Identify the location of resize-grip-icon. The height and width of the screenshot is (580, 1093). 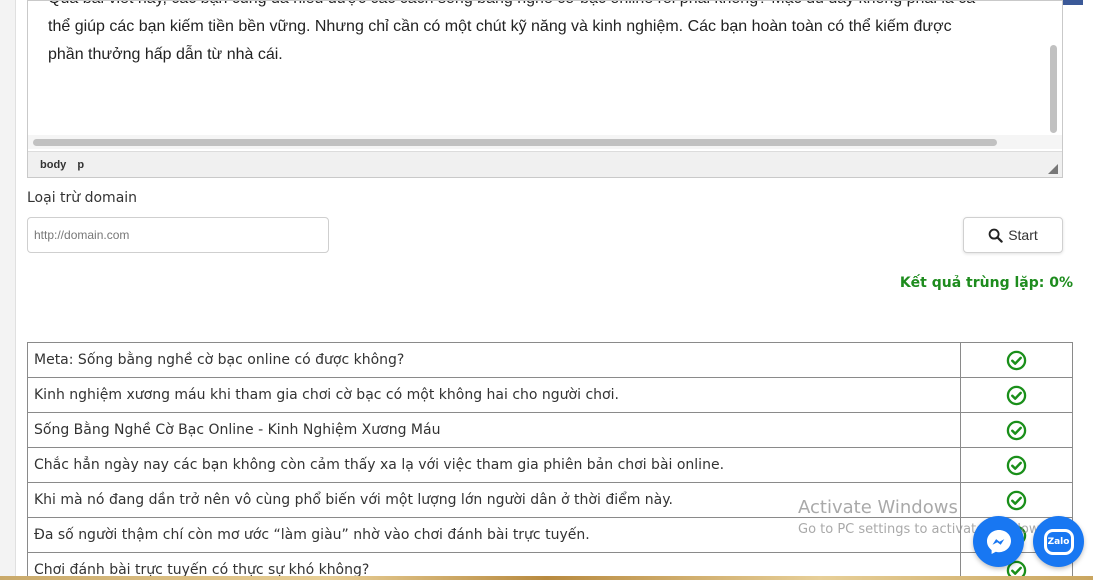
(1053, 169).